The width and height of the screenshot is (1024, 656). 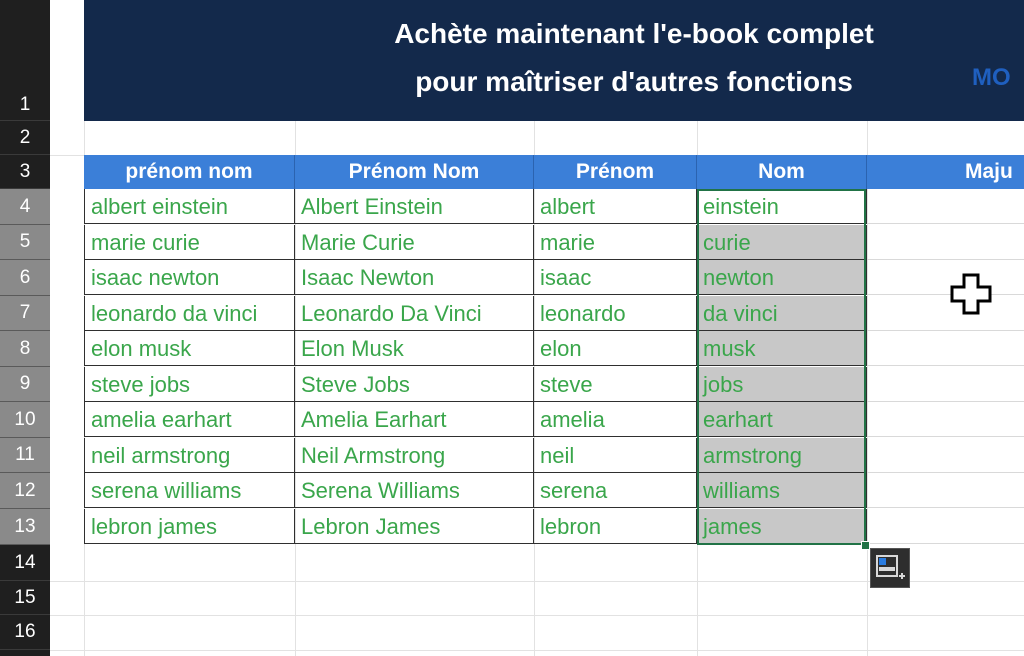 What do you see at coordinates (189, 277) in the screenshot?
I see `table-cell: isaac newton` at bounding box center [189, 277].